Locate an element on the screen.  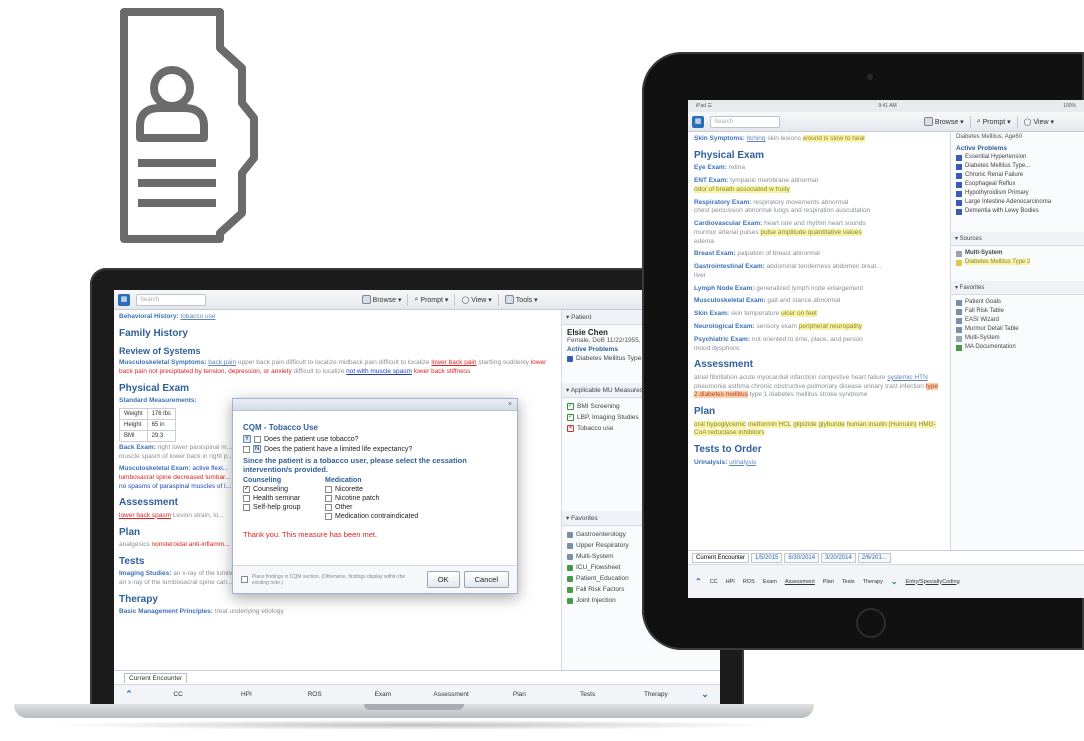
view-button: ◯ View ▾ is located at coordinates (476, 300).